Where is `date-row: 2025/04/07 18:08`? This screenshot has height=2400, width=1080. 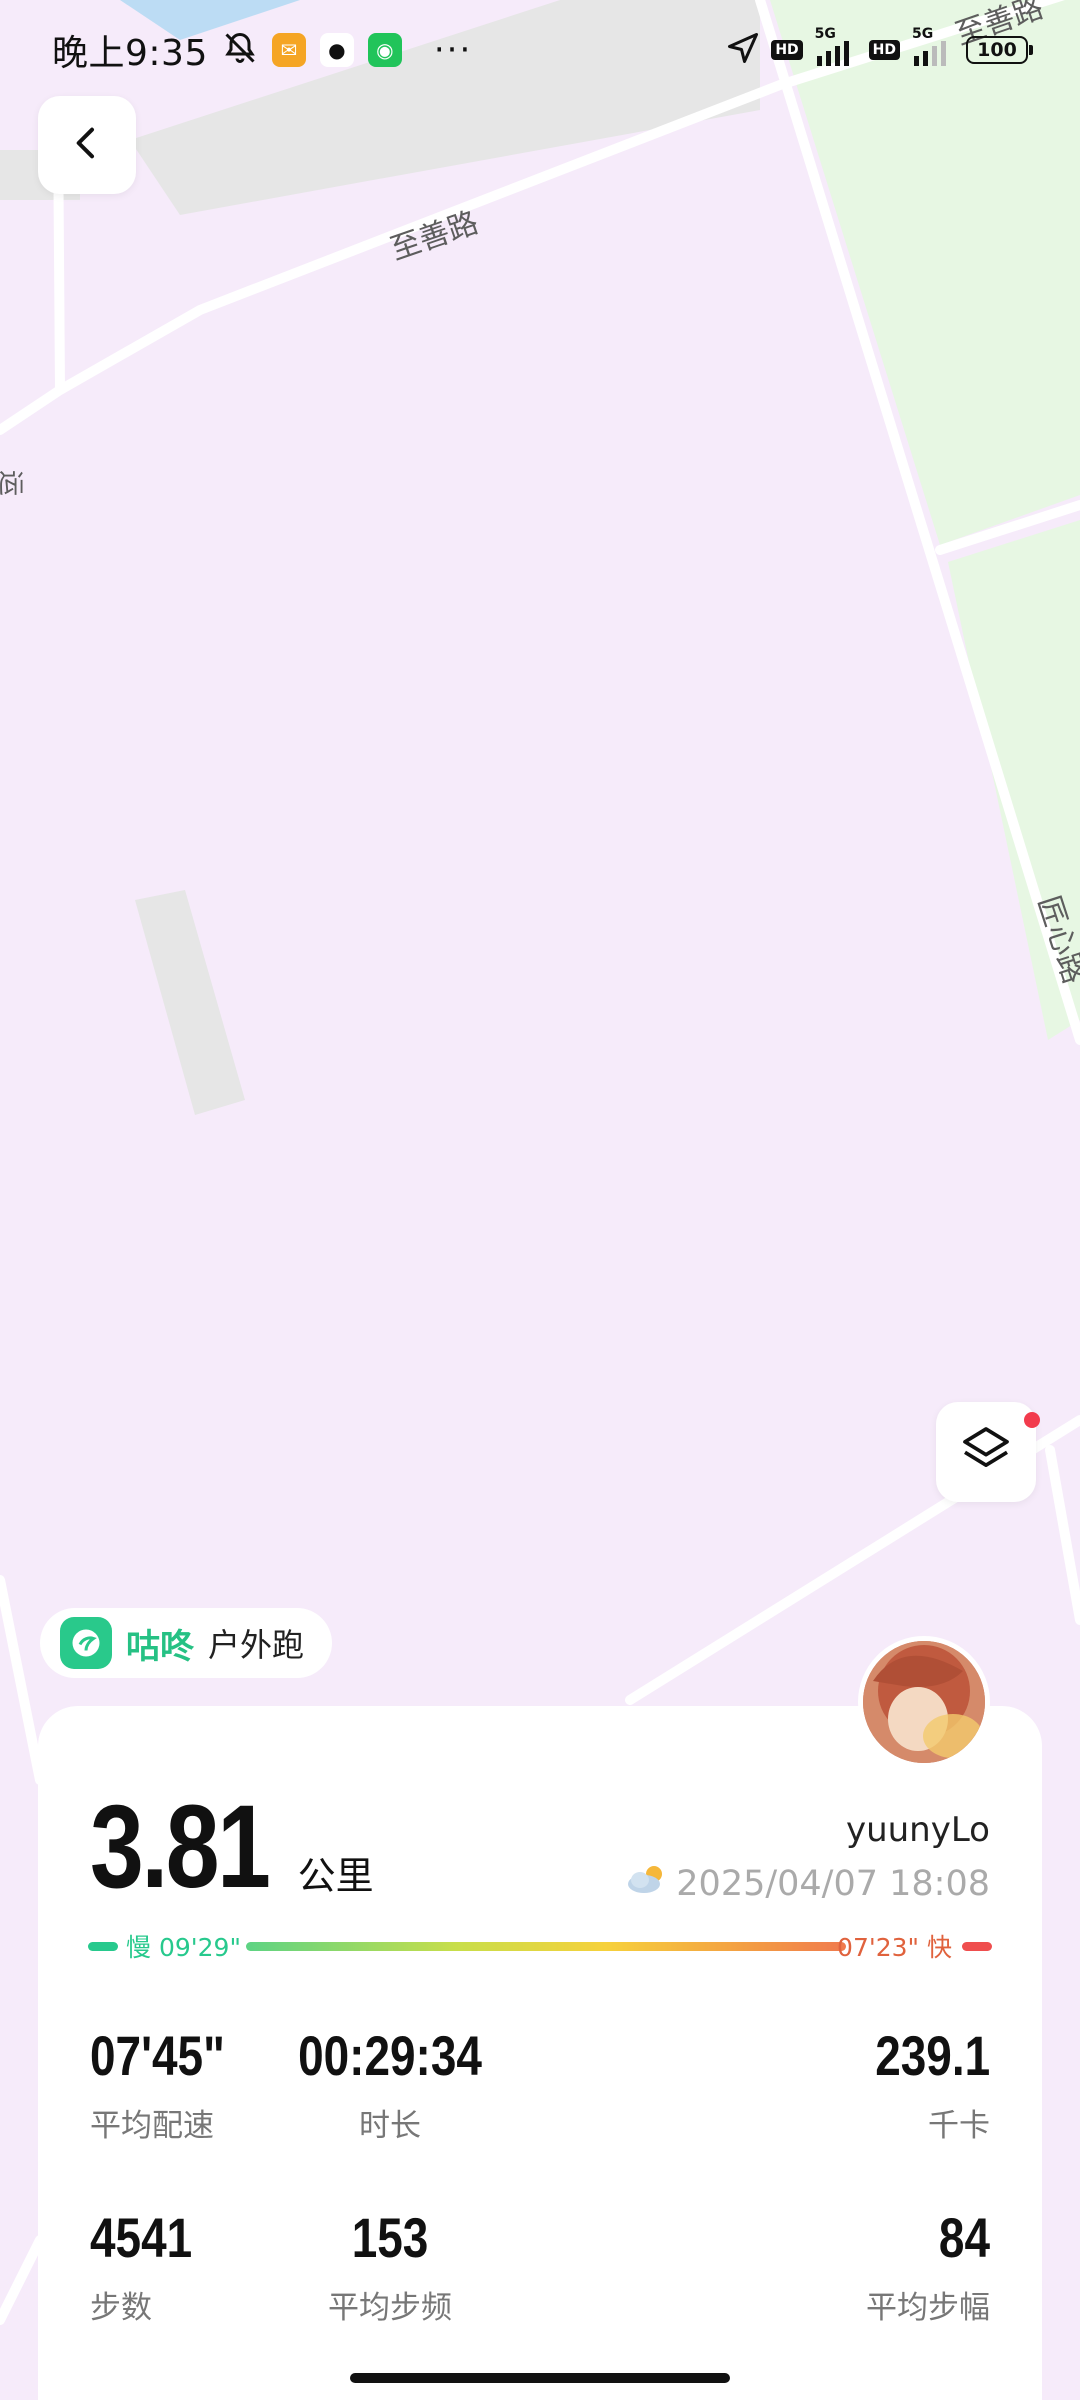
date-row: 2025/04/07 18:08 is located at coordinates (807, 1883).